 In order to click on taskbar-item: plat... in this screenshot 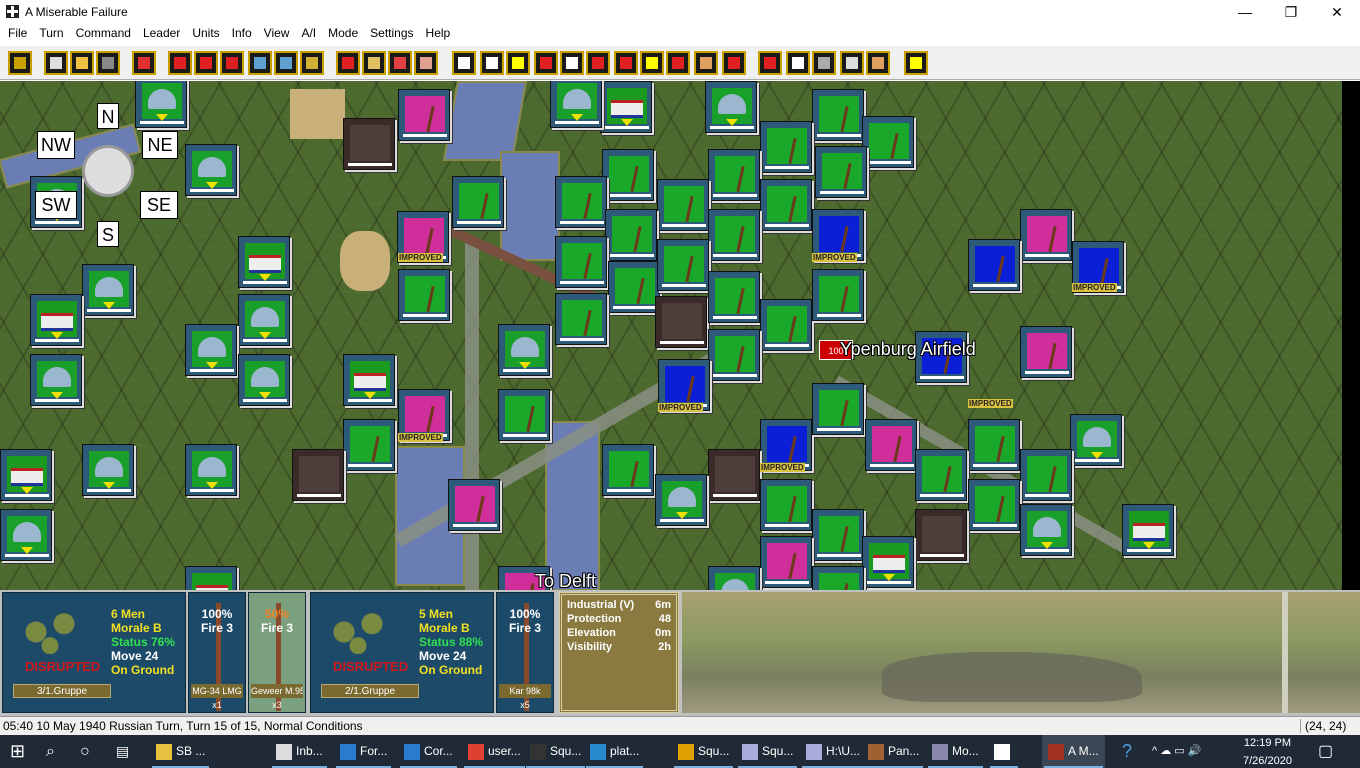, I will do `click(614, 751)`.